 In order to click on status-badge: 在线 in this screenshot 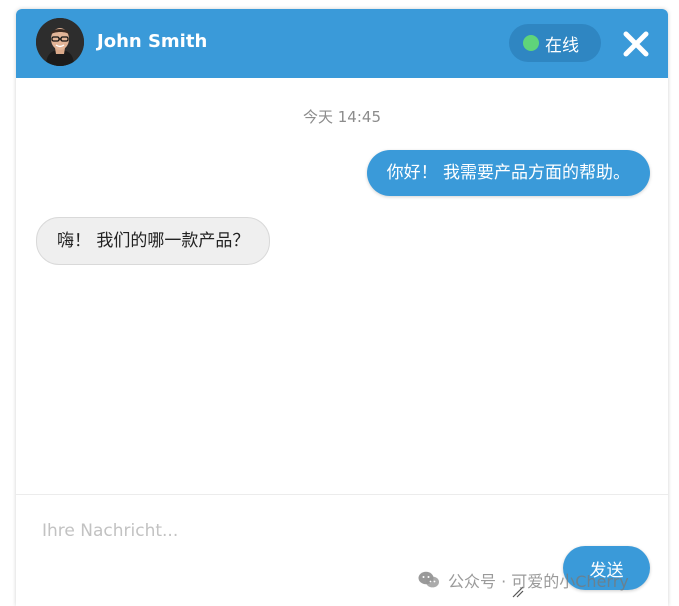, I will do `click(555, 43)`.